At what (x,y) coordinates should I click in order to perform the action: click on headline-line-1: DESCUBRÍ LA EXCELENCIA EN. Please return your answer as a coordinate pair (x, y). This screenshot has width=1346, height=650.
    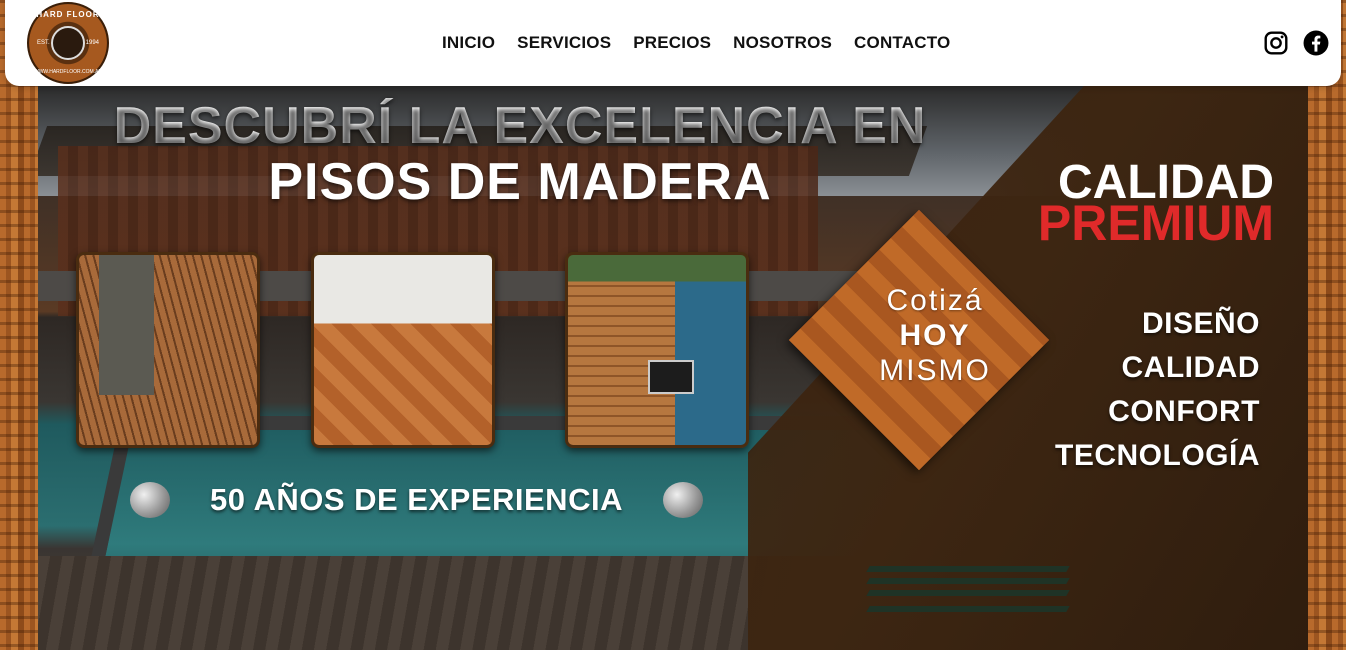
    Looking at the image, I should click on (520, 126).